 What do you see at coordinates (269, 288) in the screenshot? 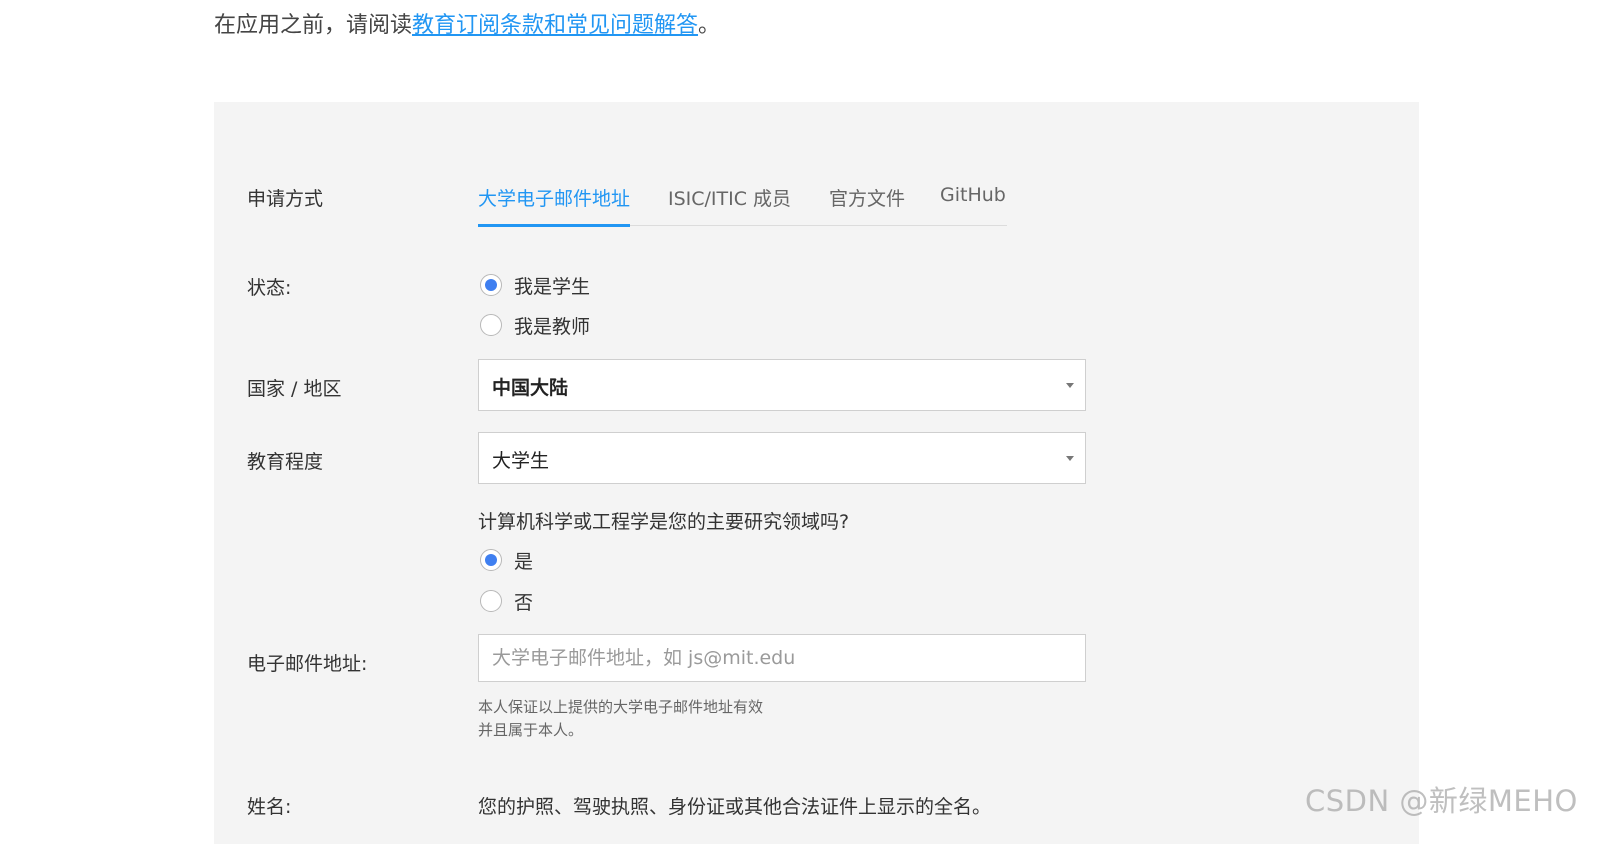
I see `status-label: 状态:` at bounding box center [269, 288].